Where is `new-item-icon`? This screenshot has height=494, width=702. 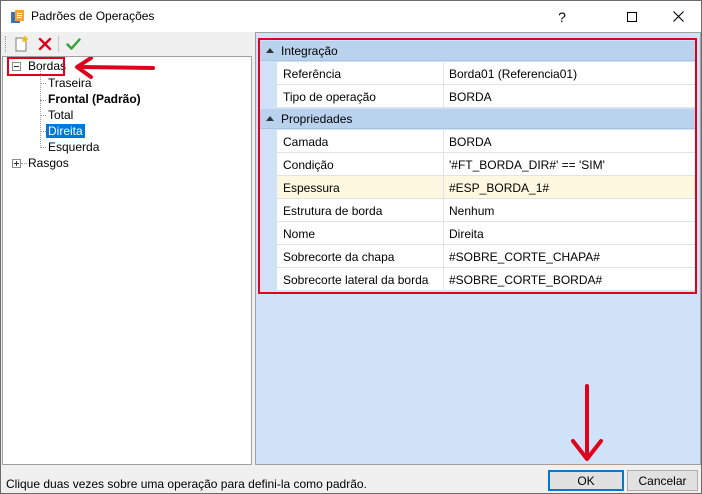 new-item-icon is located at coordinates (21, 44).